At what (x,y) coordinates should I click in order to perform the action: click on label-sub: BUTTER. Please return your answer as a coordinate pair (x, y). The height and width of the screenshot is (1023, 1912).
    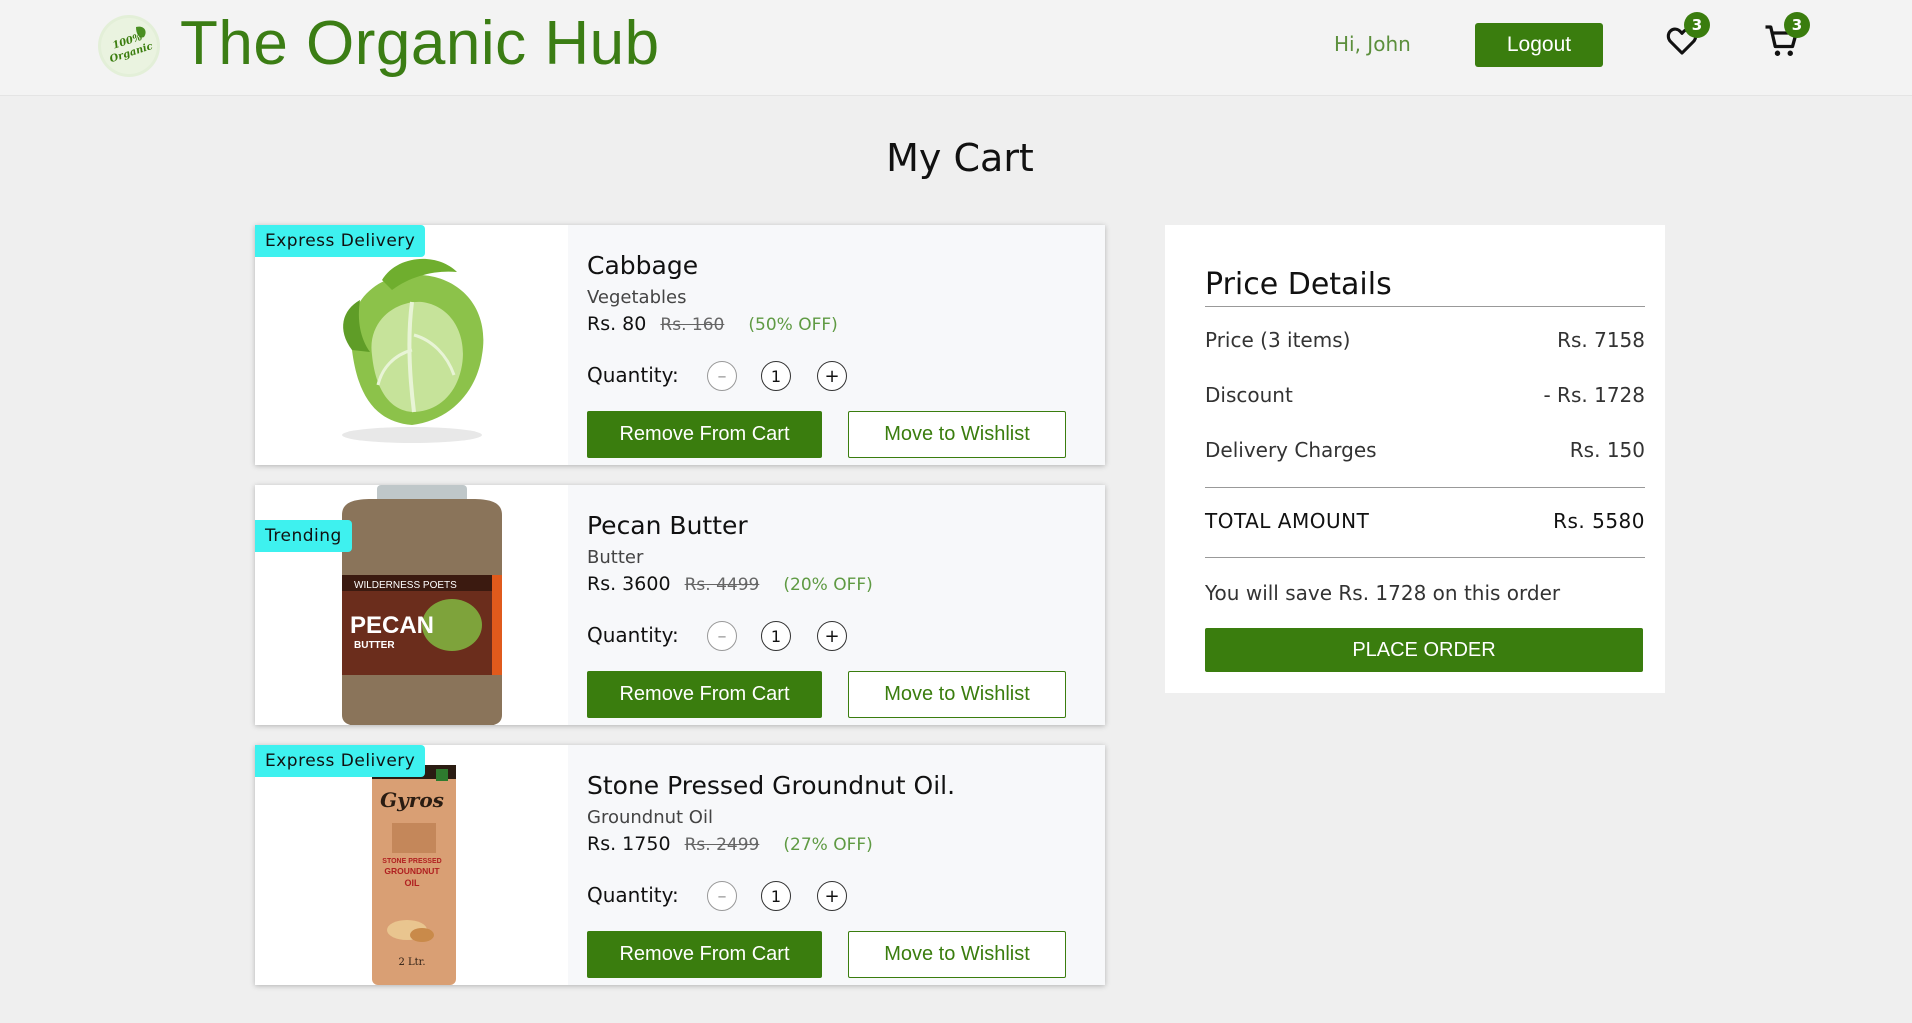
    Looking at the image, I should click on (374, 645).